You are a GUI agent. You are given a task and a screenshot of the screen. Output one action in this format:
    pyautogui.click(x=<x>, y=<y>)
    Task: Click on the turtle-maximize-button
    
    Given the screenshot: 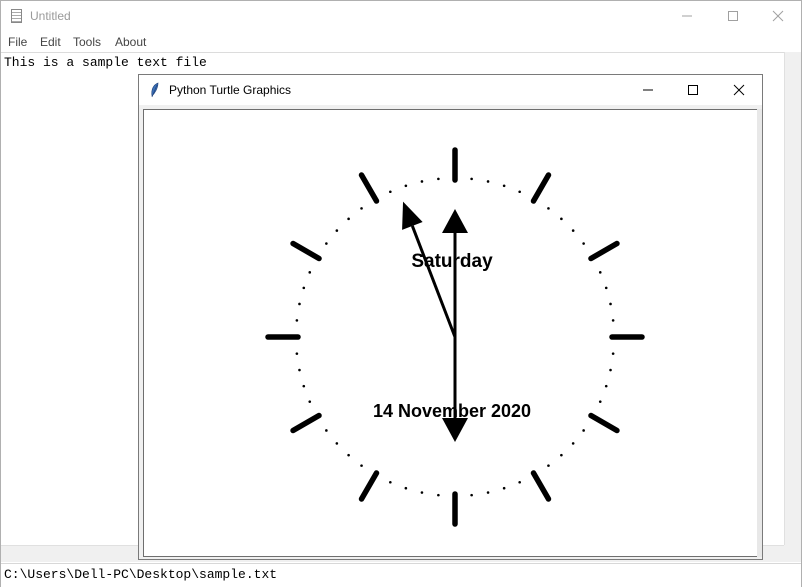 What is the action you would take?
    pyautogui.click(x=693, y=90)
    